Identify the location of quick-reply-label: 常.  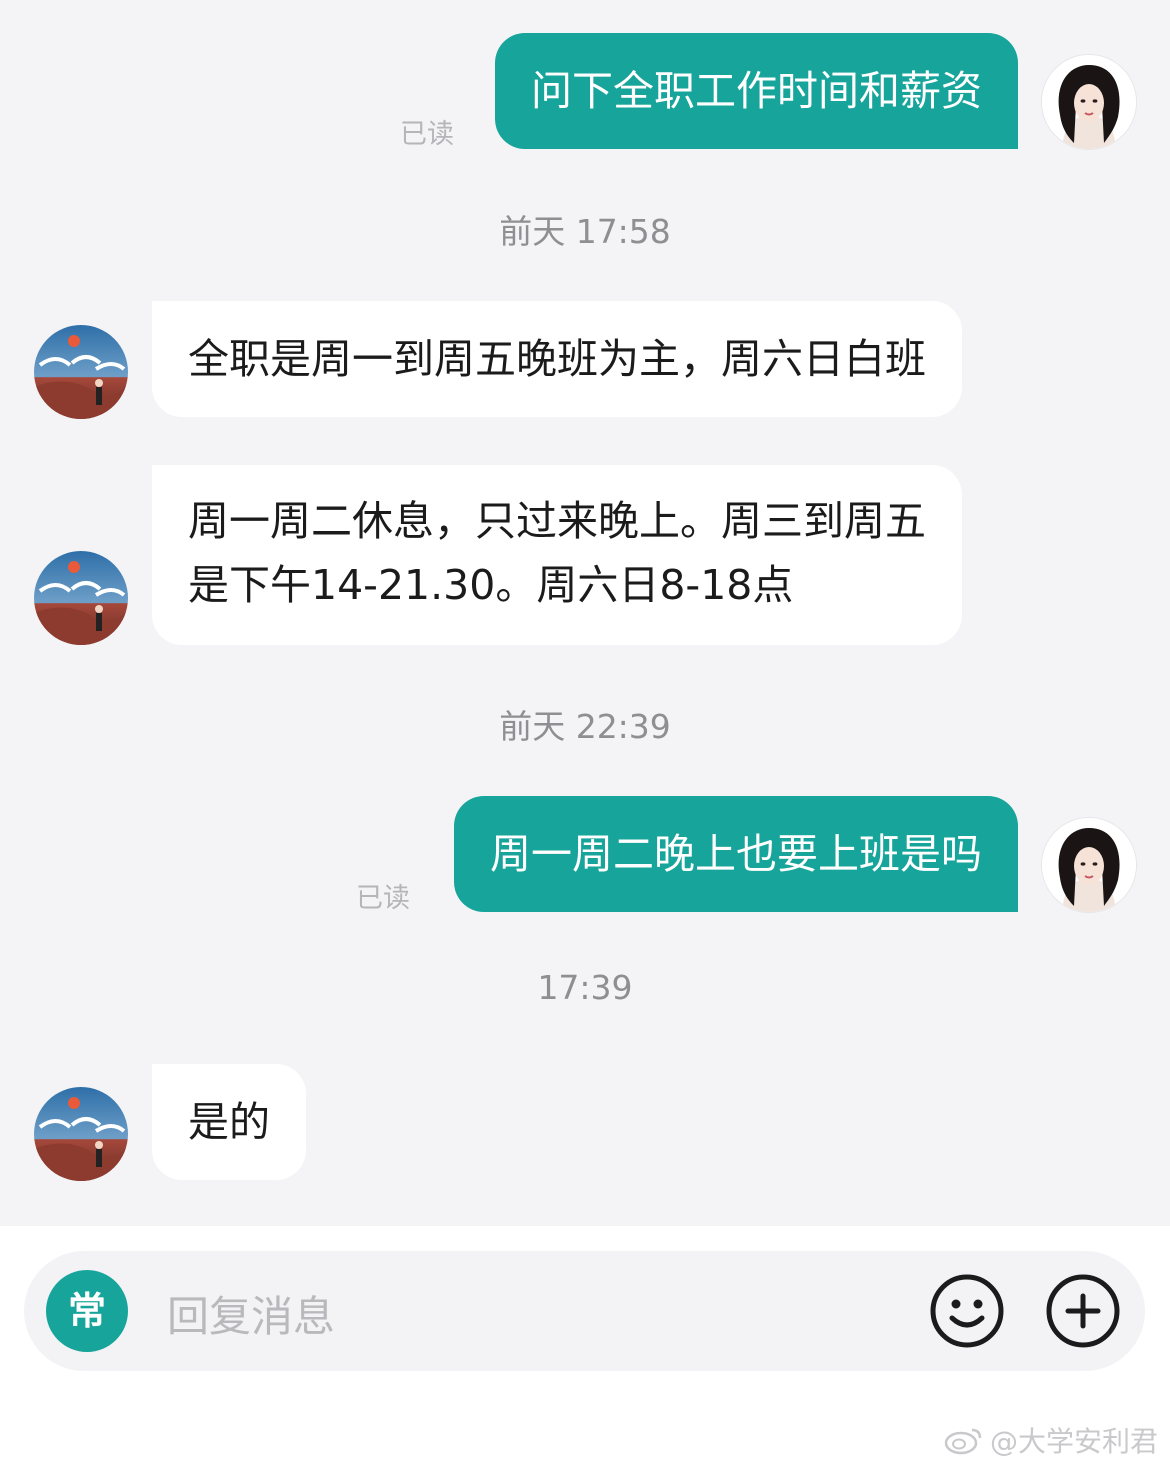
(86, 1311).